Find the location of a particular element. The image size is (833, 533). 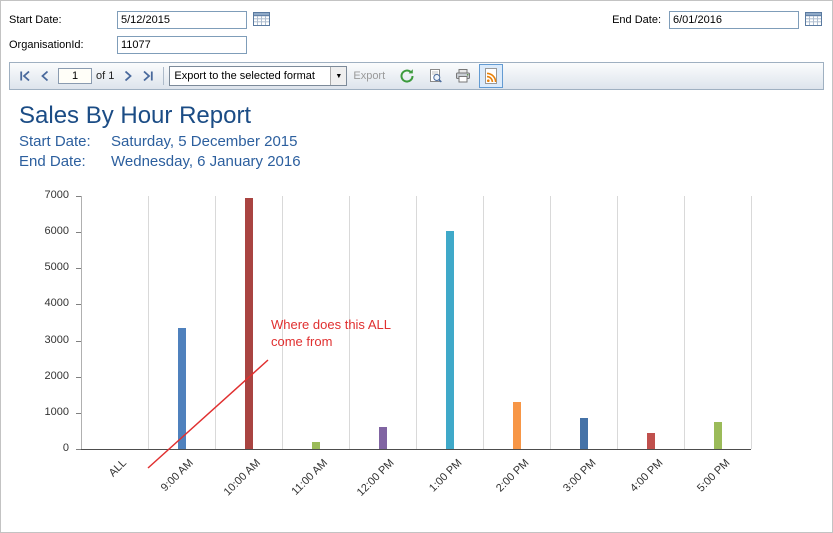

report-start-date-line: Start Date: Saturday, 5 December 2015 is located at coordinates (425, 142).